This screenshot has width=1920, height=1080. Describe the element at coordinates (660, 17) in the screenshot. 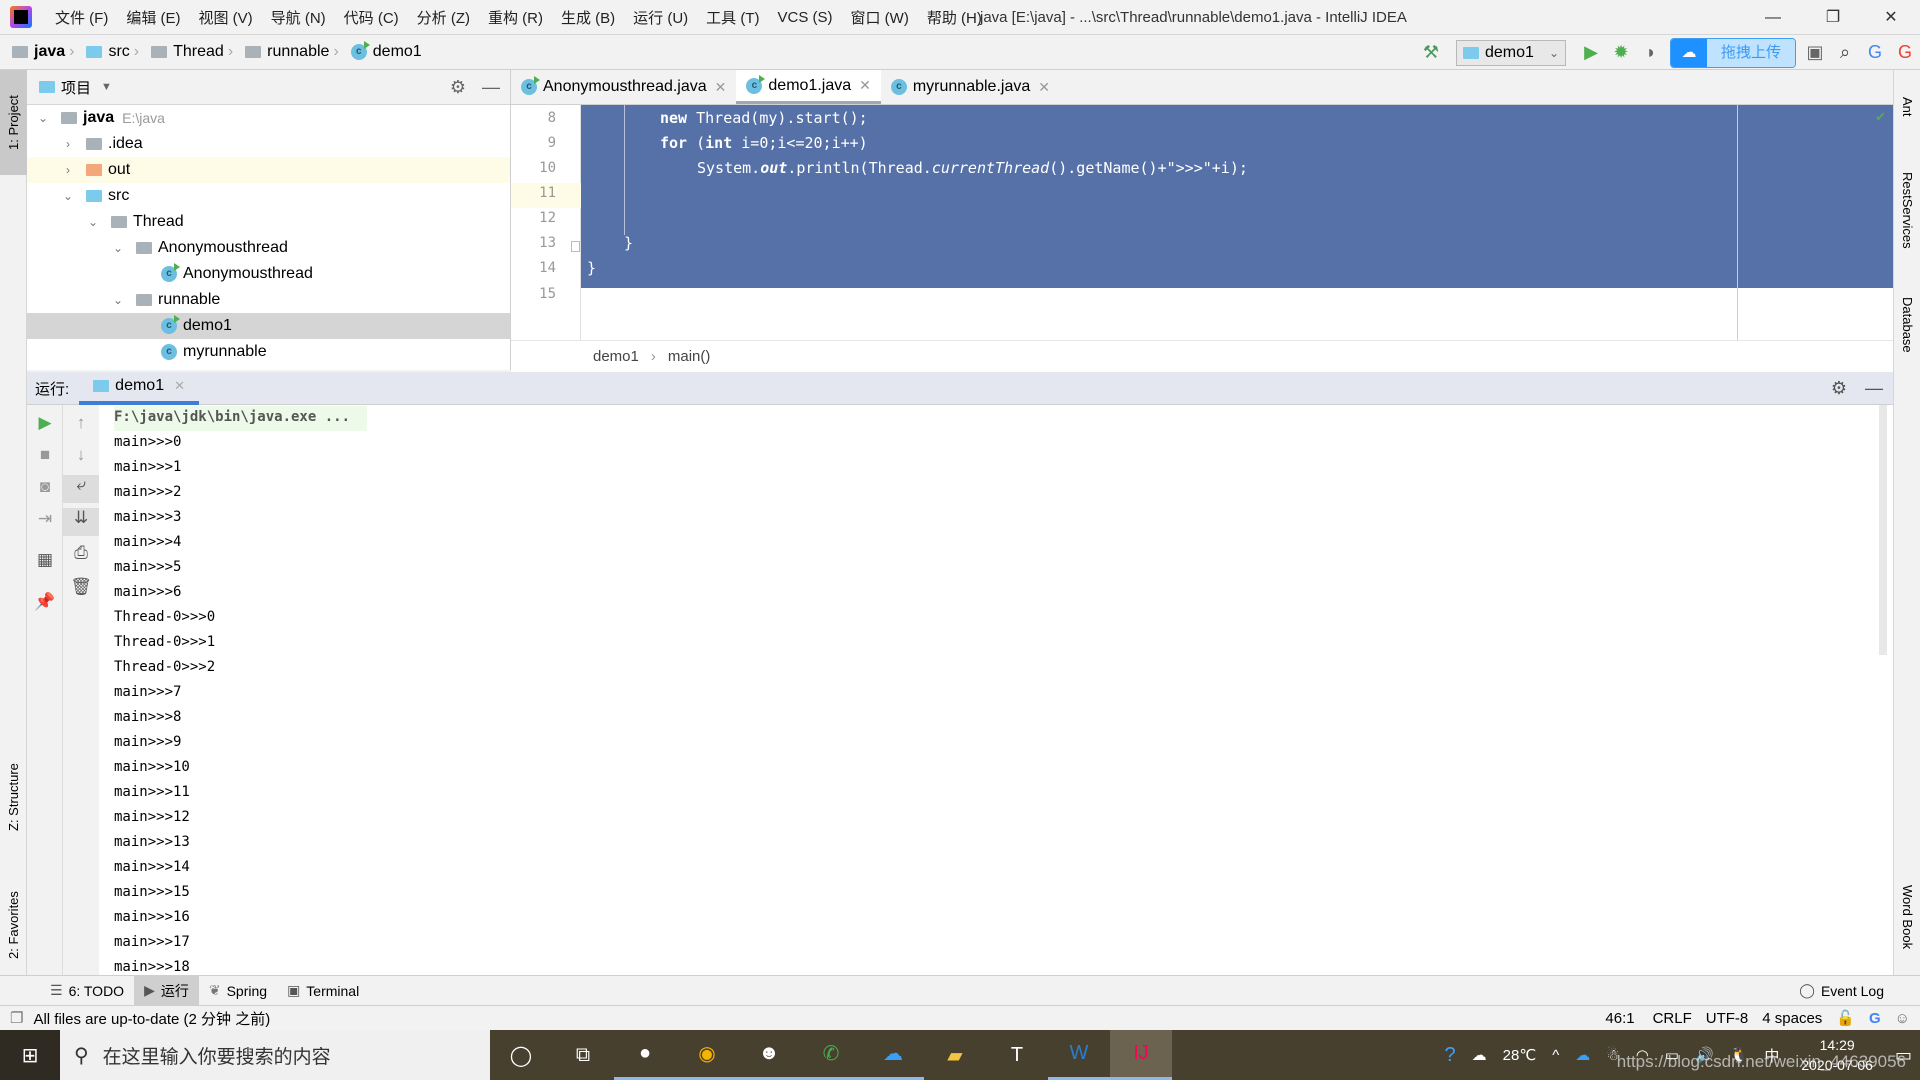

I see `menu-run: 运行 (U)` at that location.